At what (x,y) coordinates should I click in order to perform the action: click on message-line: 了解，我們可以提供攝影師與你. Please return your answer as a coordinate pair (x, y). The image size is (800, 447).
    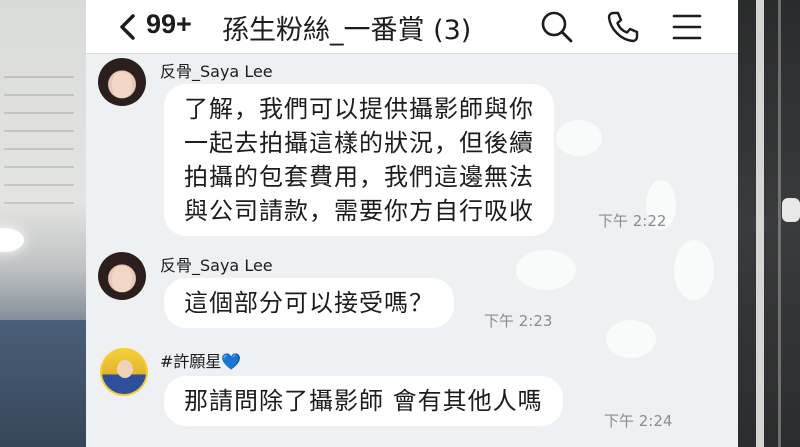
    Looking at the image, I should click on (359, 109).